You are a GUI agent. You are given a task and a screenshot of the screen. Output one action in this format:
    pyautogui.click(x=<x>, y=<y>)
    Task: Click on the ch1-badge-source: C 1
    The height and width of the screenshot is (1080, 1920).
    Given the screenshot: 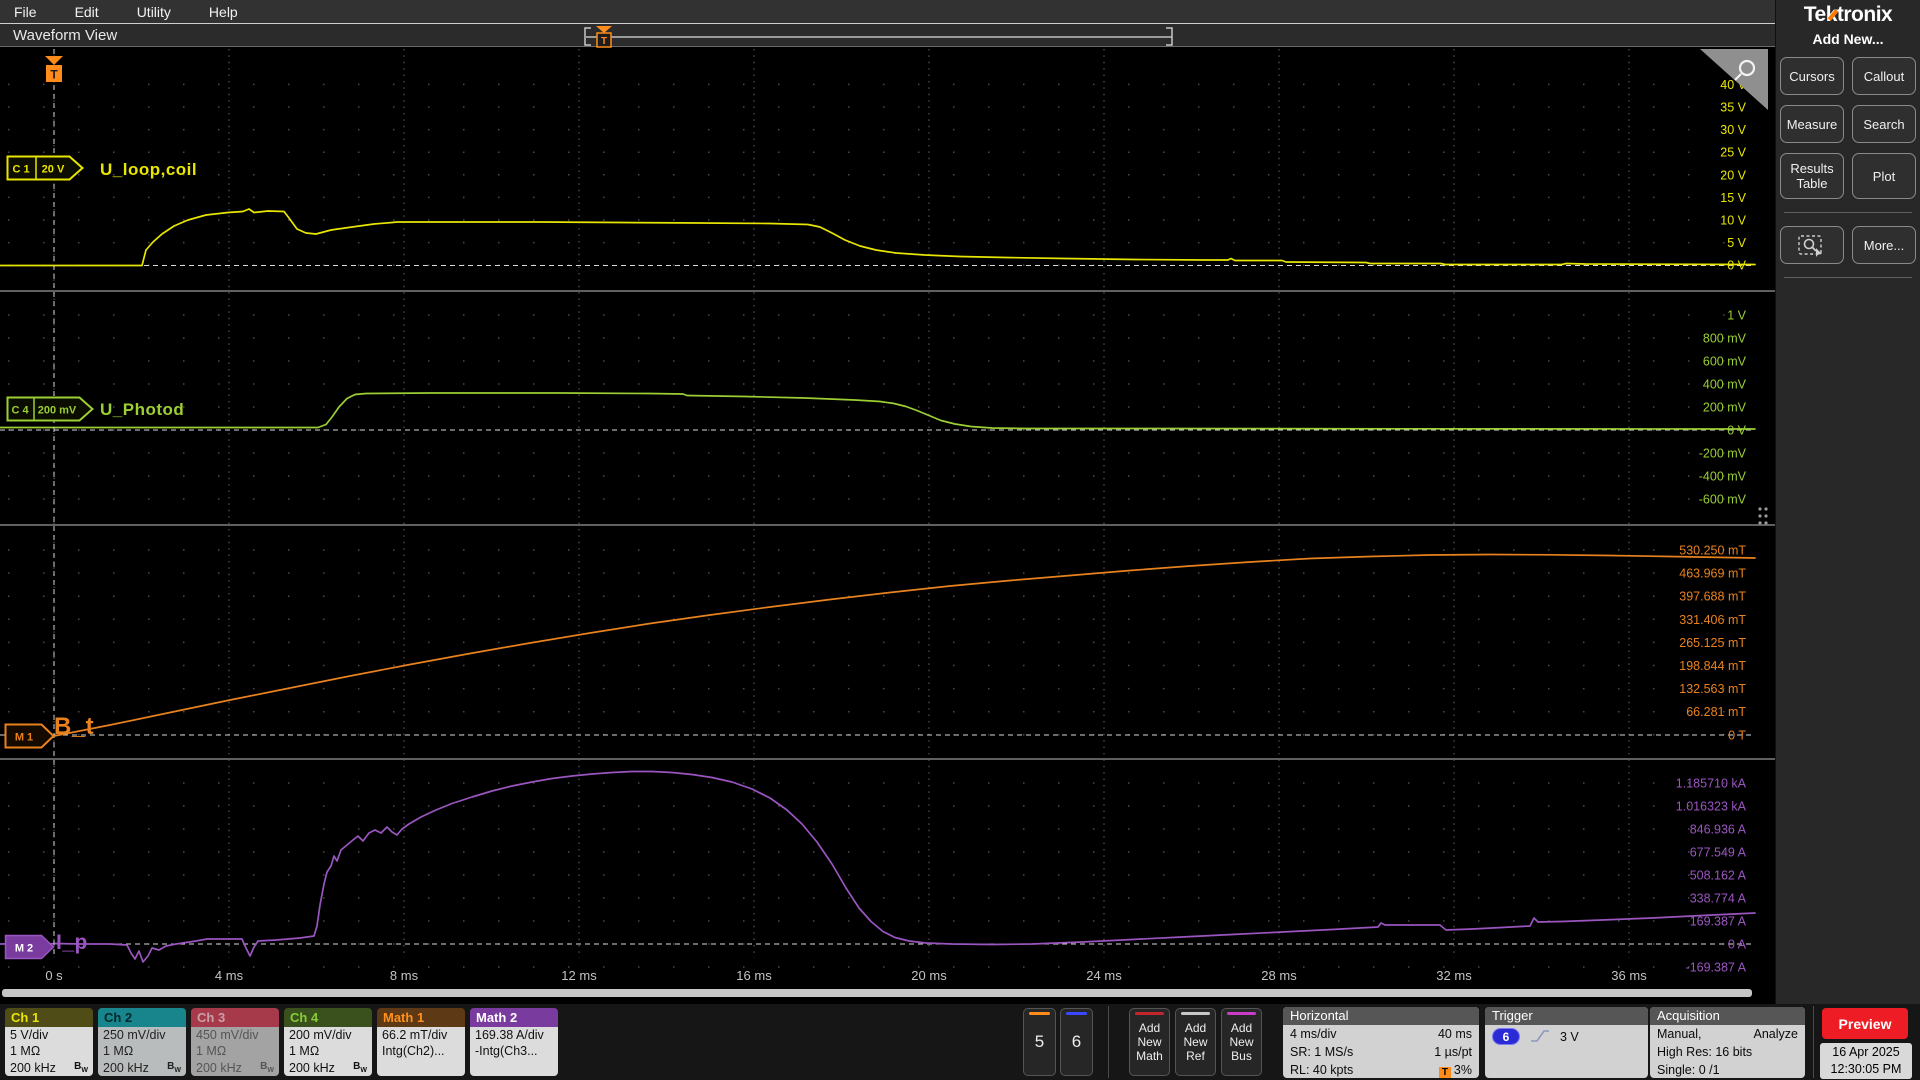 What is the action you would take?
    pyautogui.click(x=20, y=170)
    